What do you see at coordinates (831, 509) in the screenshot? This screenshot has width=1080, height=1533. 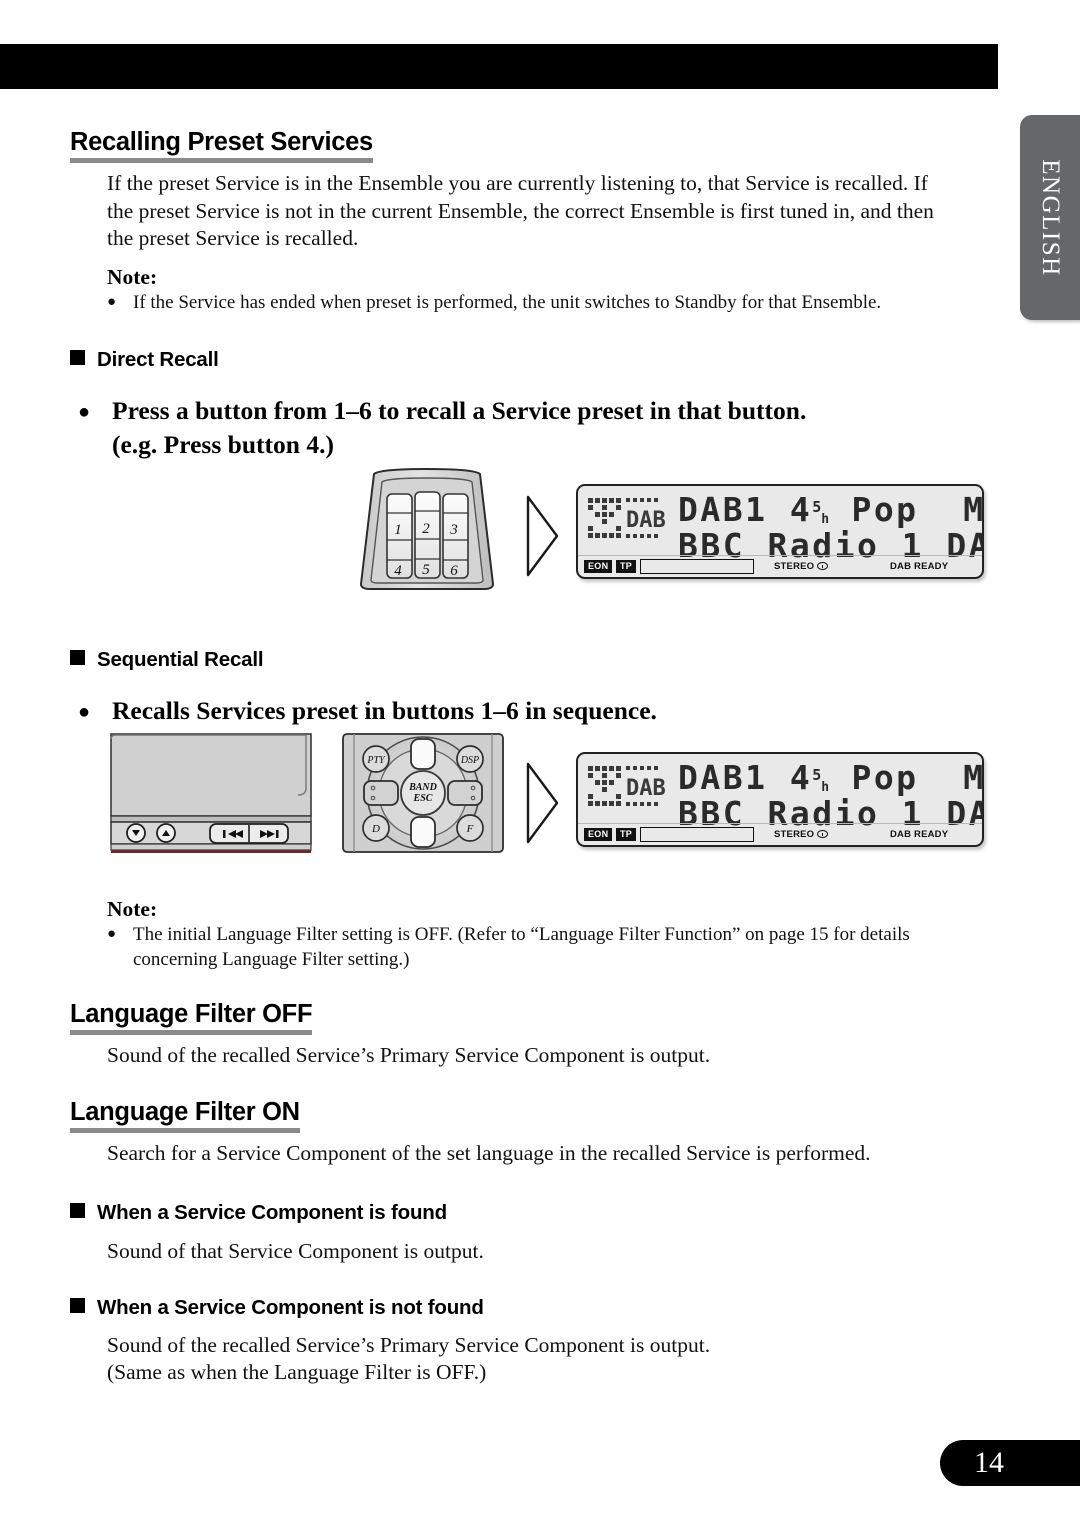 I see `lcd-line-1: DAB1 45h Pop Mus` at bounding box center [831, 509].